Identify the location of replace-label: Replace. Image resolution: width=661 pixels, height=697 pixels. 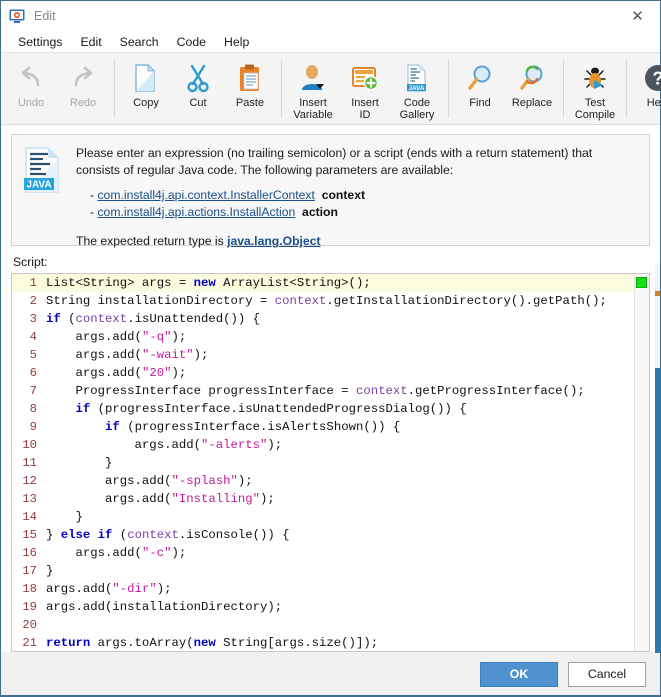
(532, 103).